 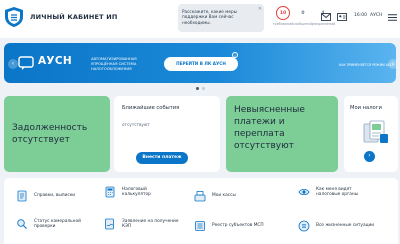 I want to click on tax-documents-icon, so click(x=375, y=131).